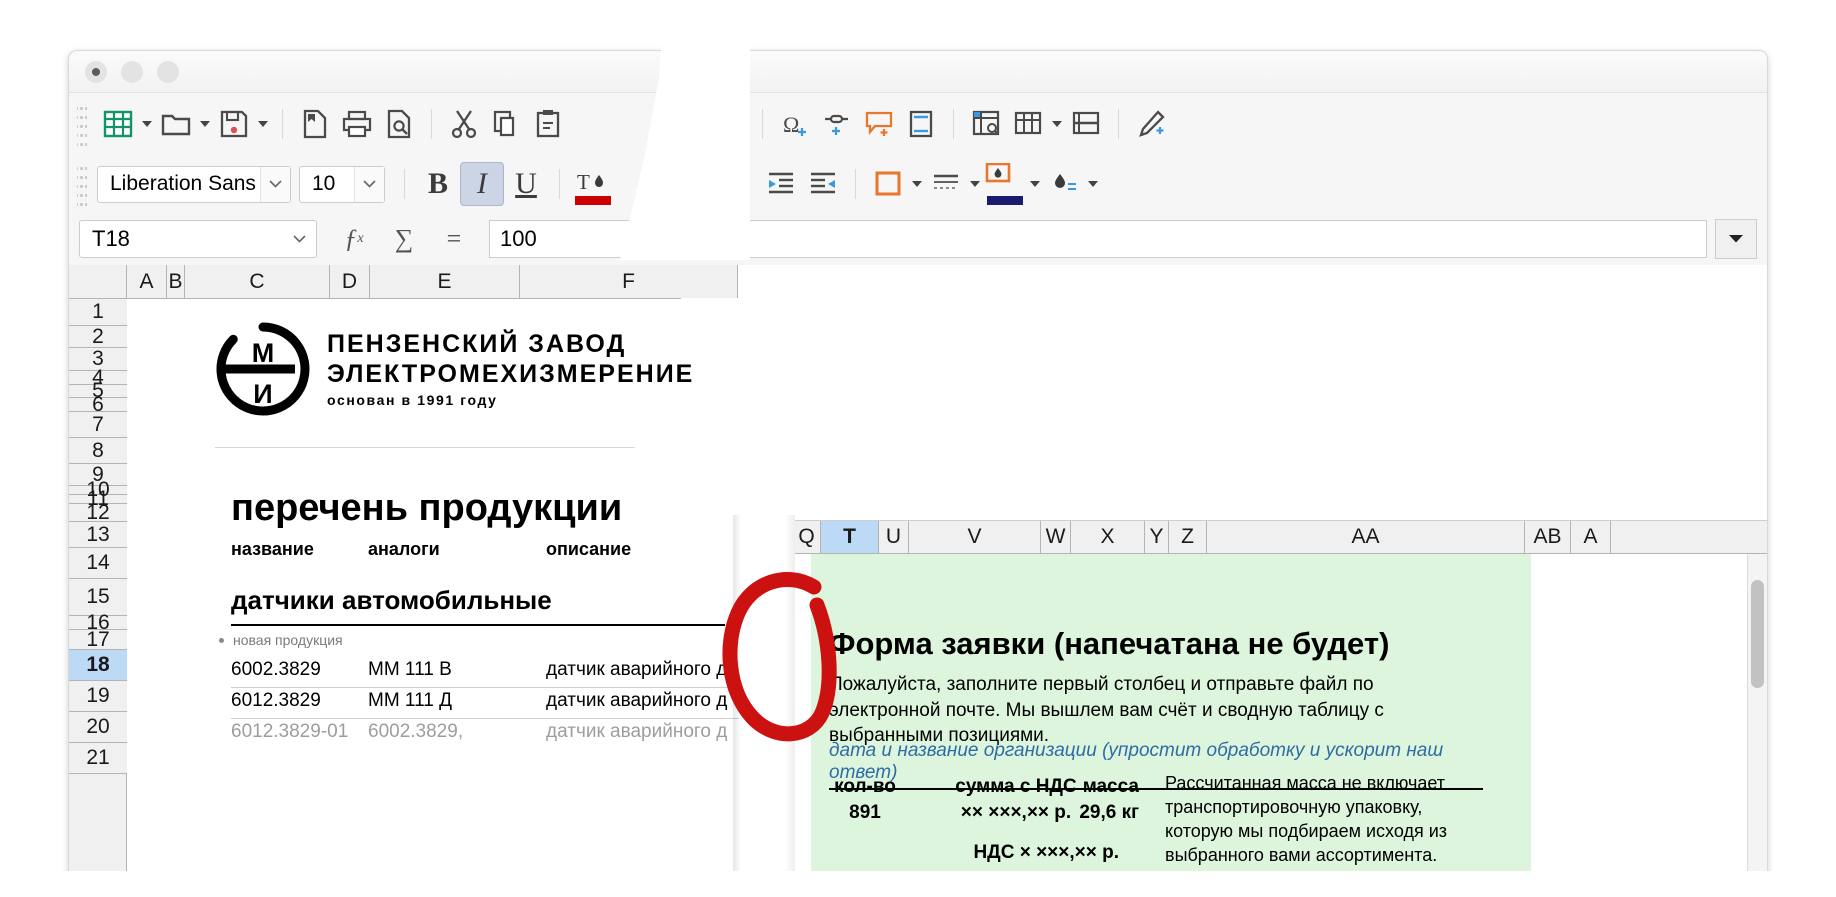  Describe the element at coordinates (954, 184) in the screenshot. I see `border-style-button` at that location.